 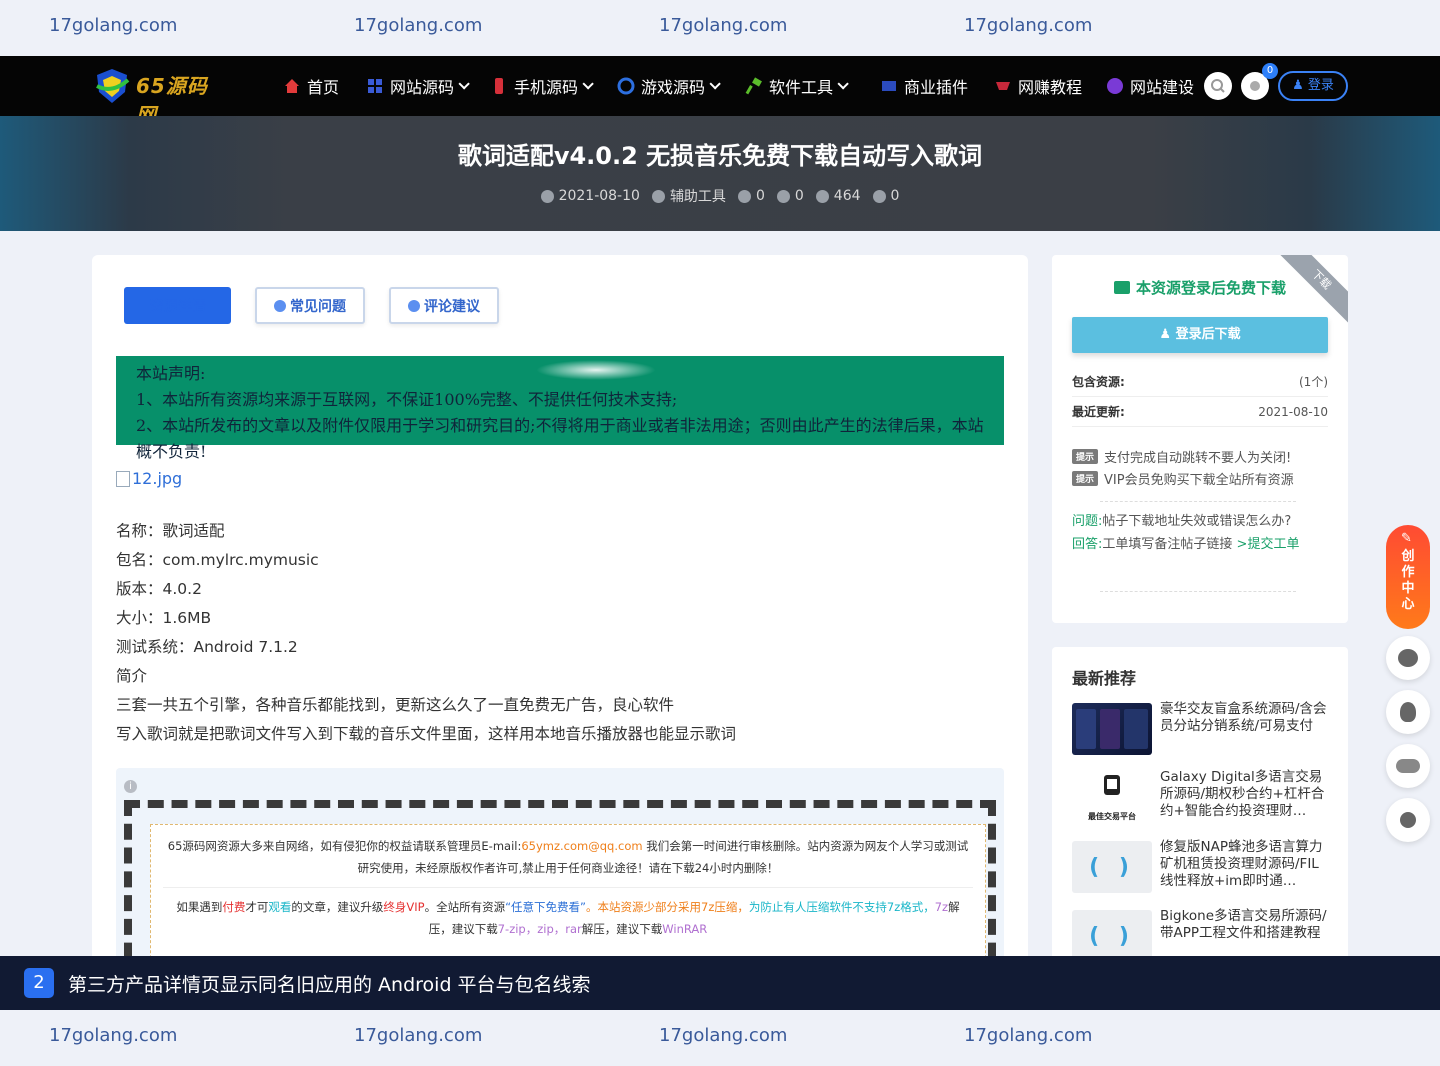 What do you see at coordinates (1200, 287) in the screenshot?
I see `download-title: 本资源登录后免费下载` at bounding box center [1200, 287].